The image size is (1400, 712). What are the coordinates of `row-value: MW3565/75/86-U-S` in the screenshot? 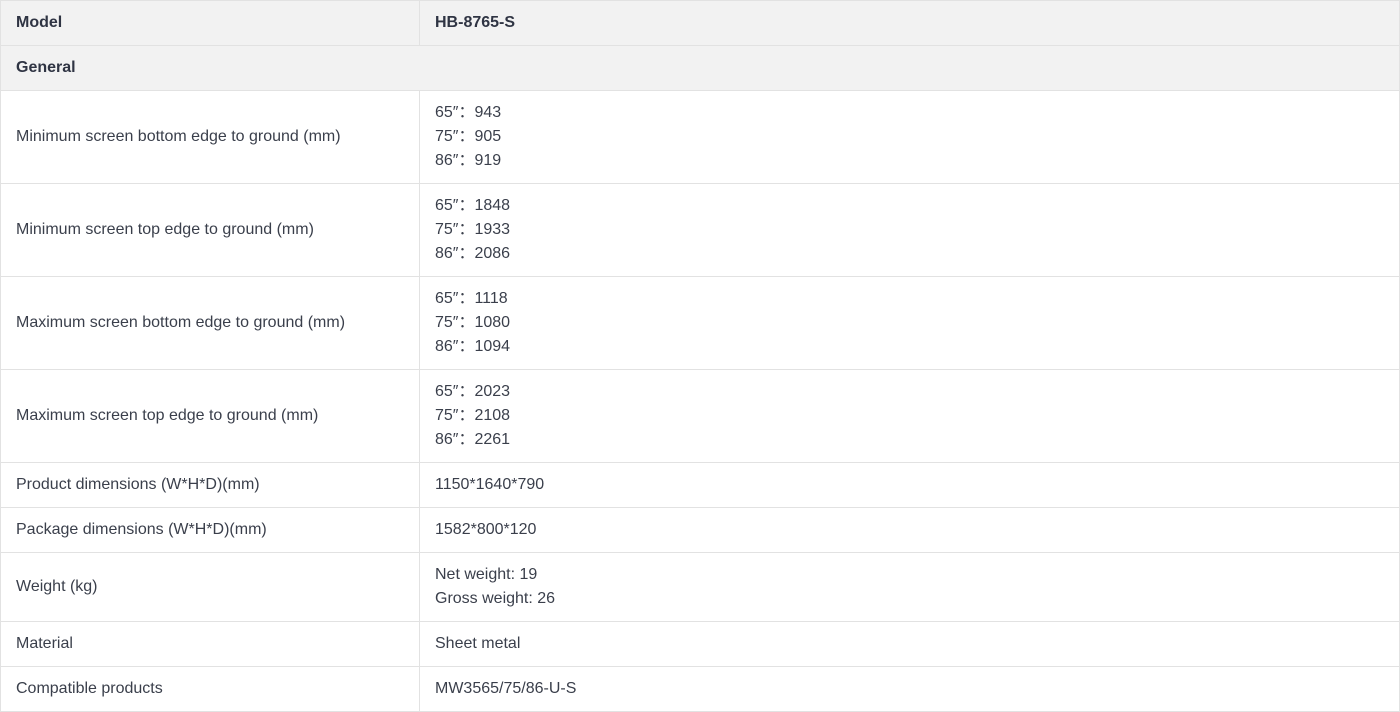 It's located at (909, 689).